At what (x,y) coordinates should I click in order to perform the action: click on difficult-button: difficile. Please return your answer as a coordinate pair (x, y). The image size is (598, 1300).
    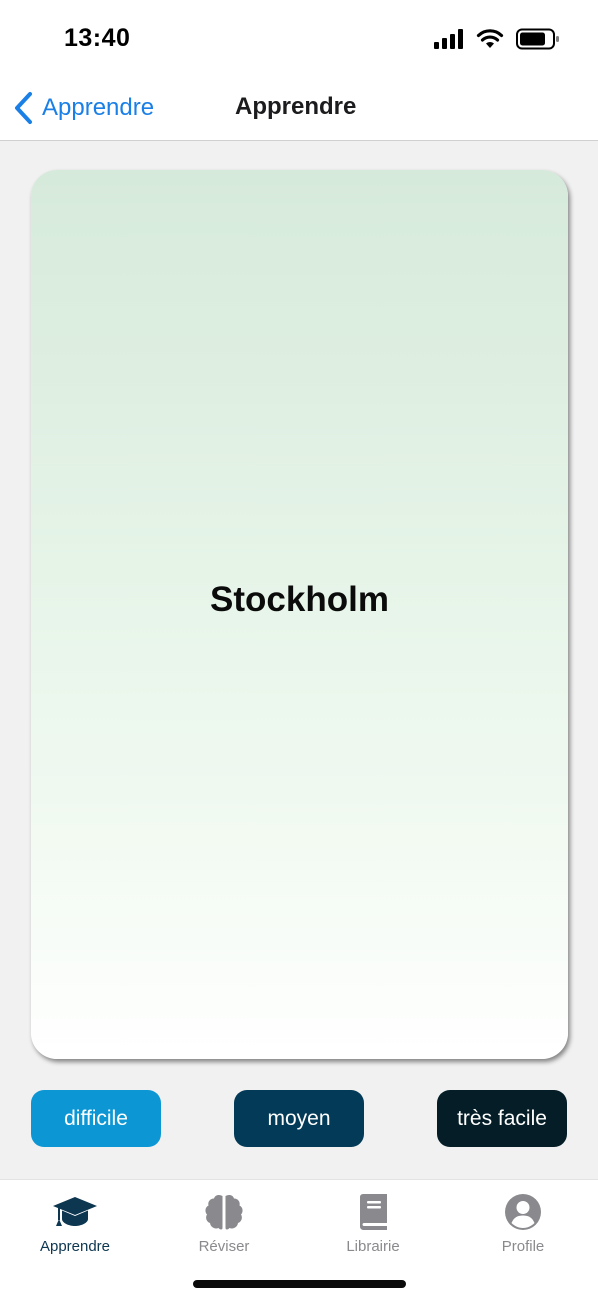
    Looking at the image, I should click on (96, 1118).